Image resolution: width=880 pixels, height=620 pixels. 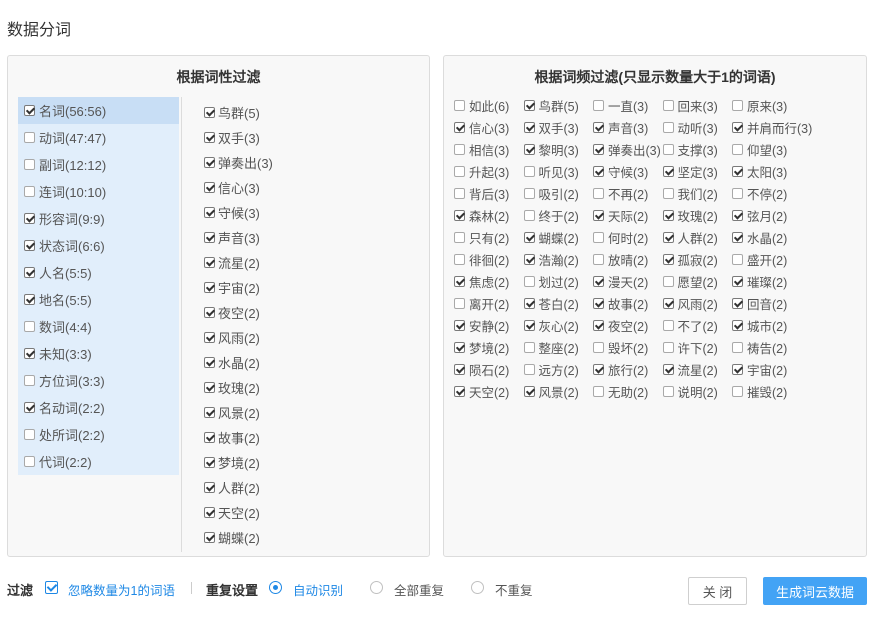 What do you see at coordinates (628, 281) in the screenshot?
I see `frequency-word: 漫天(2)` at bounding box center [628, 281].